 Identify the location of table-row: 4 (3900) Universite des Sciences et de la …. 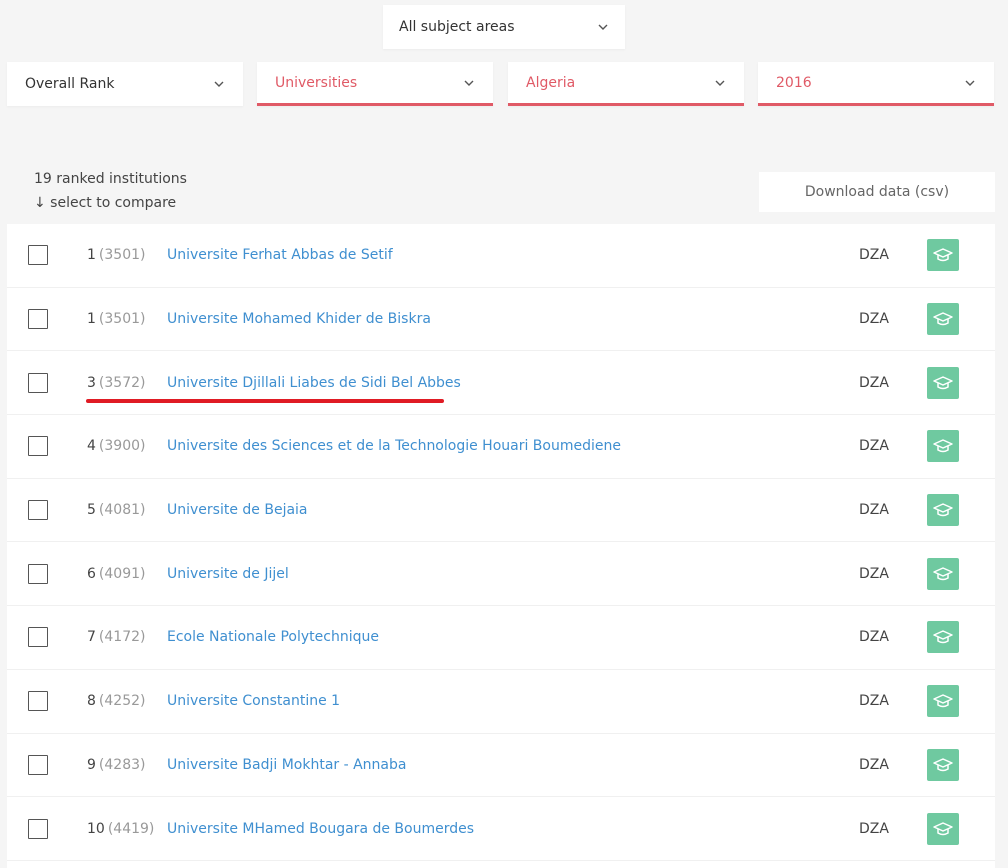
(501, 447).